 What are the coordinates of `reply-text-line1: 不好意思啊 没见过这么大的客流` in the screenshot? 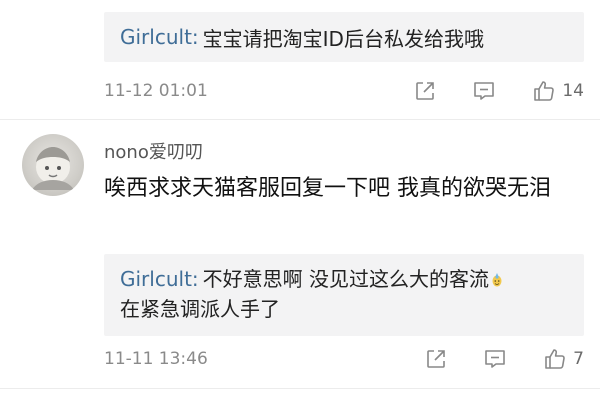 It's located at (346, 279).